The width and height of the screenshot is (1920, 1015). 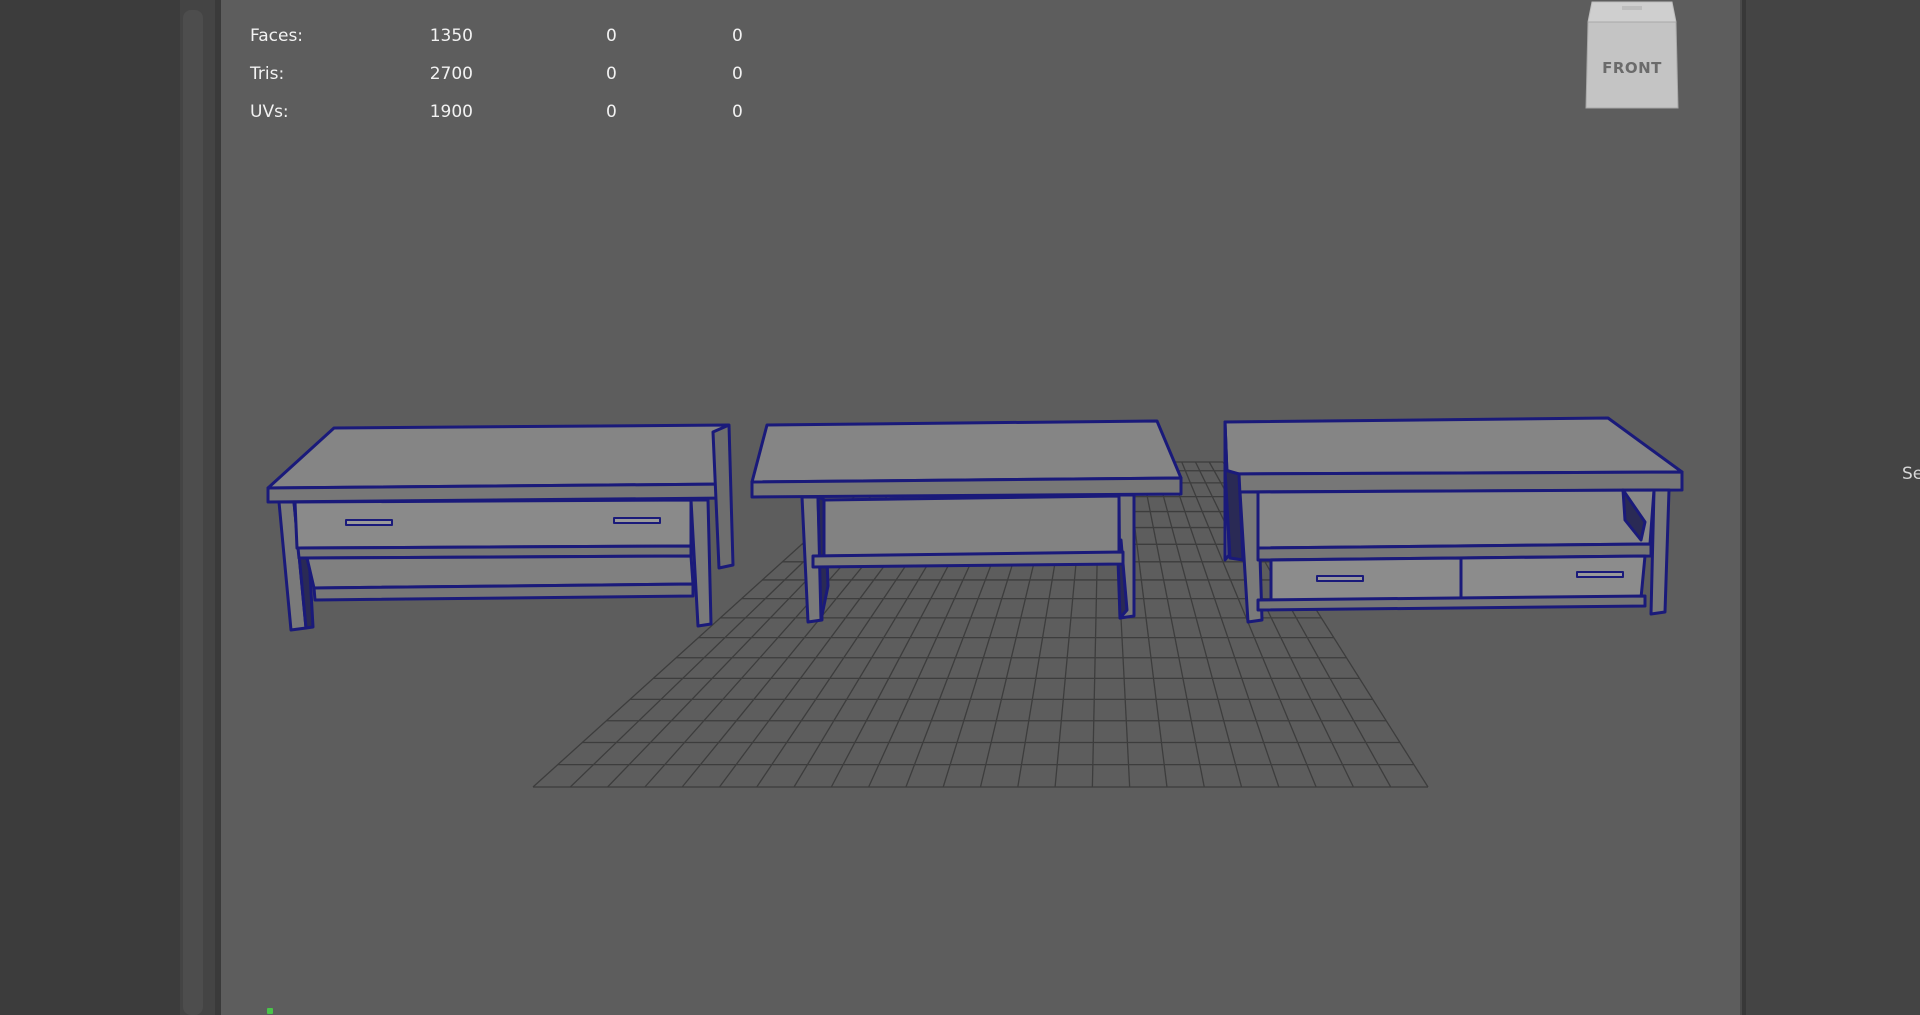 I want to click on right-panel-label: Se, so click(x=1911, y=474).